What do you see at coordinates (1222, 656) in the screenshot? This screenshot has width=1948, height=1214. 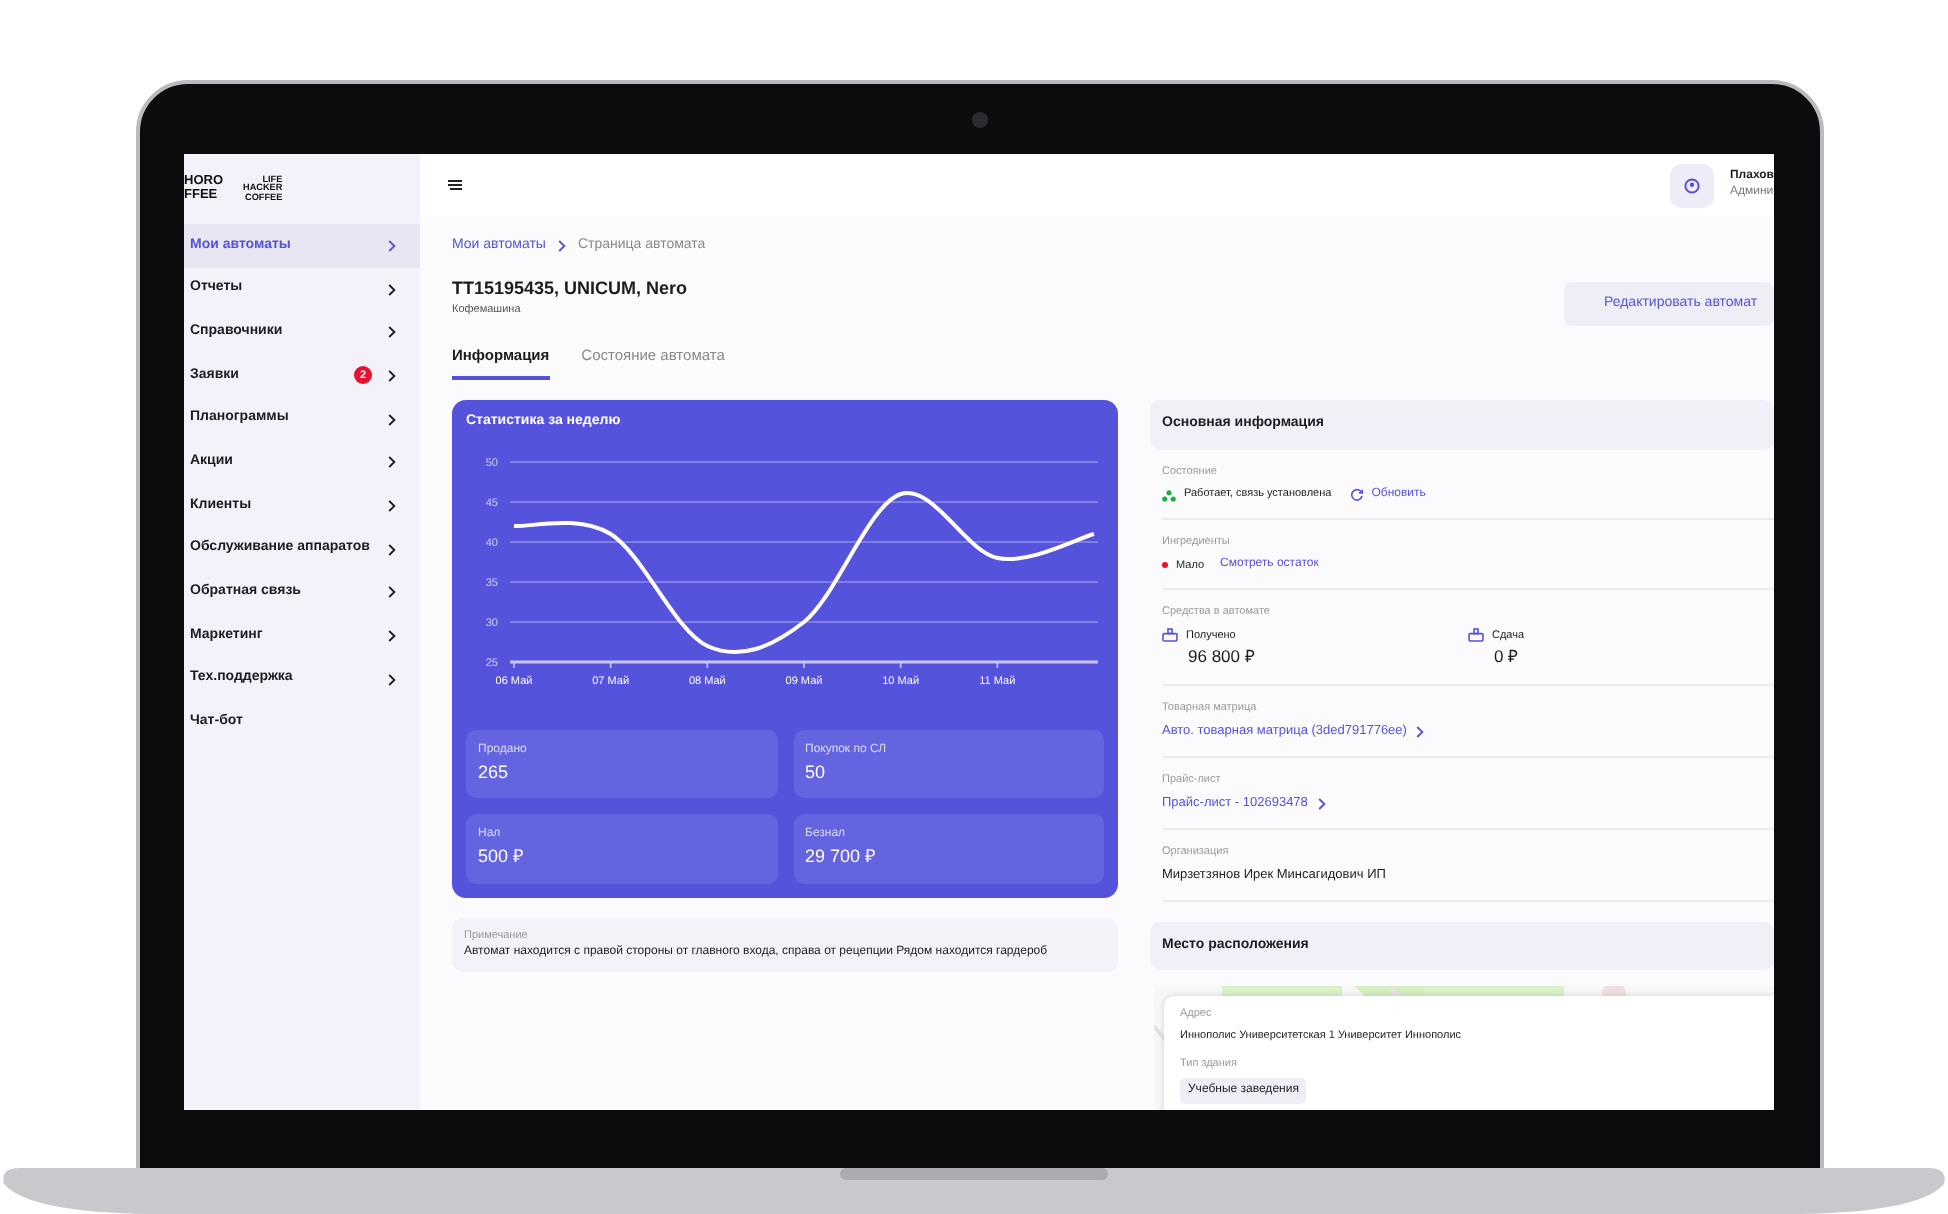 I see `money-value: 96 800 ₽` at bounding box center [1222, 656].